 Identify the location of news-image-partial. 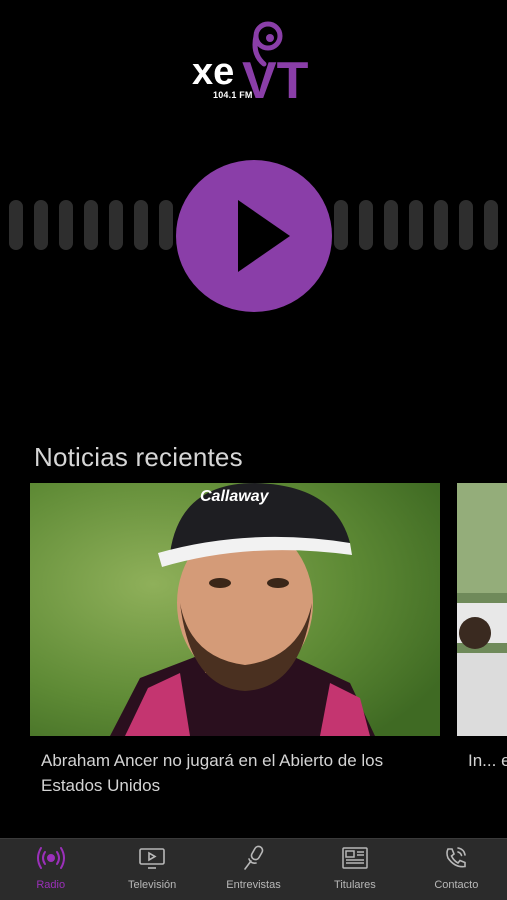
(482, 609).